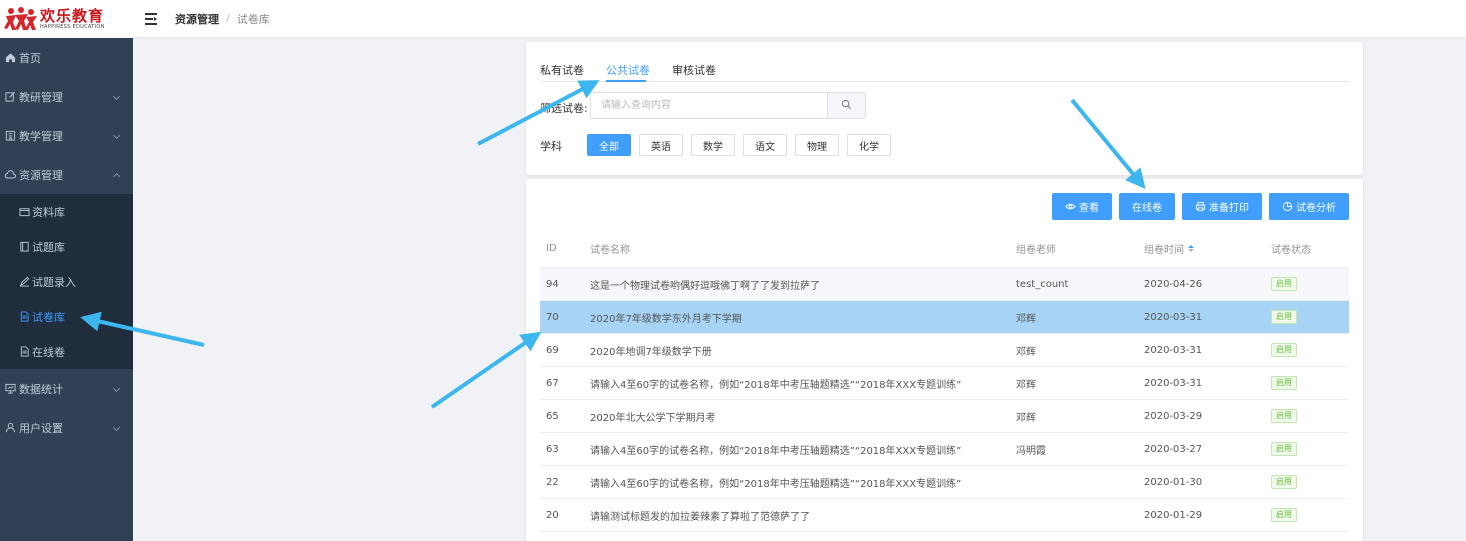 Image resolution: width=1466 pixels, height=541 pixels. Describe the element at coordinates (944, 317) in the screenshot. I see `table-row-selected: 70 2020年7年级数学东外月考下学期 邓辉 2020-03-31 启用` at that location.